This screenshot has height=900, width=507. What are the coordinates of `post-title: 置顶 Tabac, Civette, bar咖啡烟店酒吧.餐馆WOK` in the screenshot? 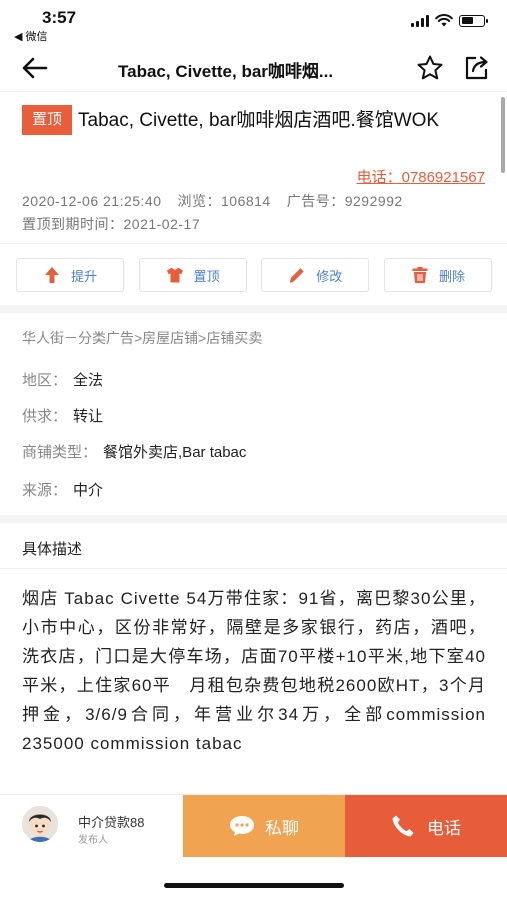 It's located at (253, 120).